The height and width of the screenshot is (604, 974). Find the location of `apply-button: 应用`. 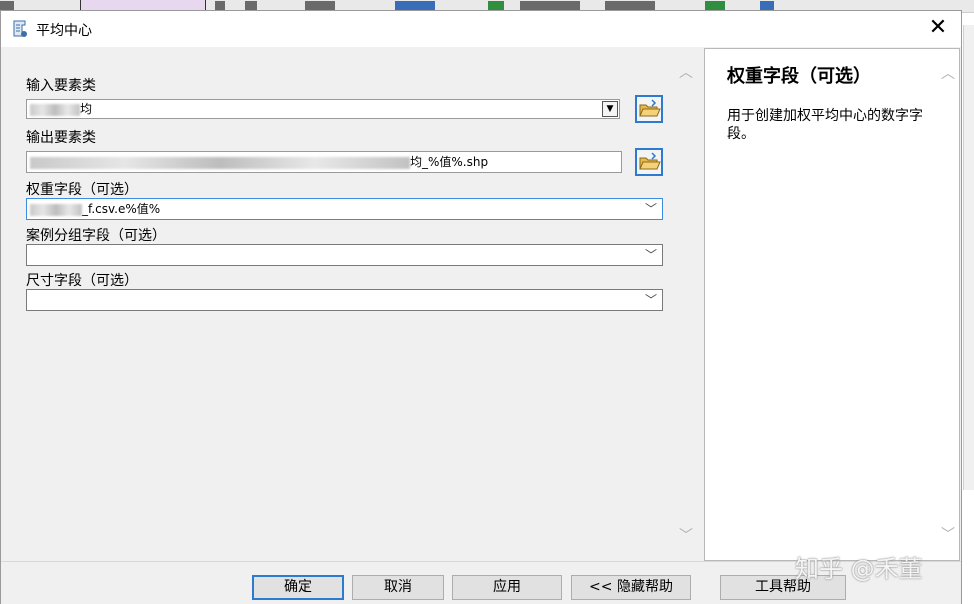

apply-button: 应用 is located at coordinates (507, 587).